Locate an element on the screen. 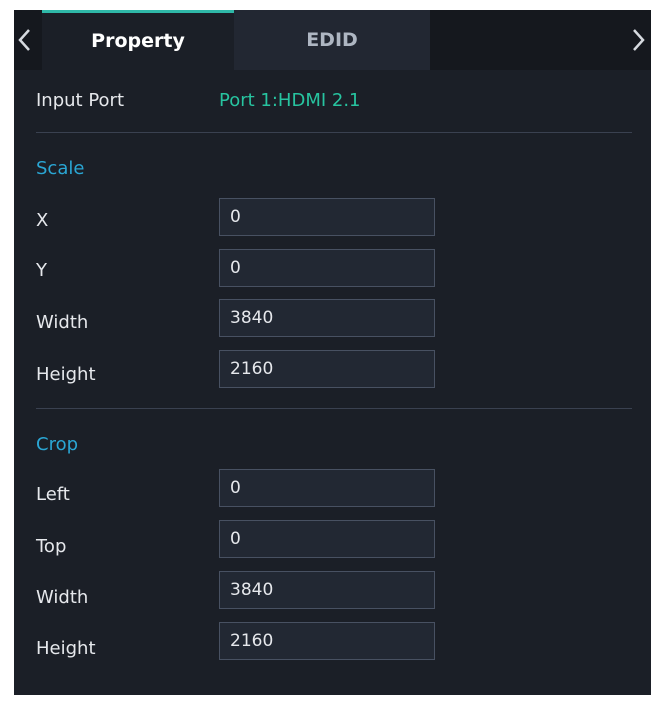 Image resolution: width=651 pixels, height=701 pixels. crop-top-label: Top is located at coordinates (51, 546).